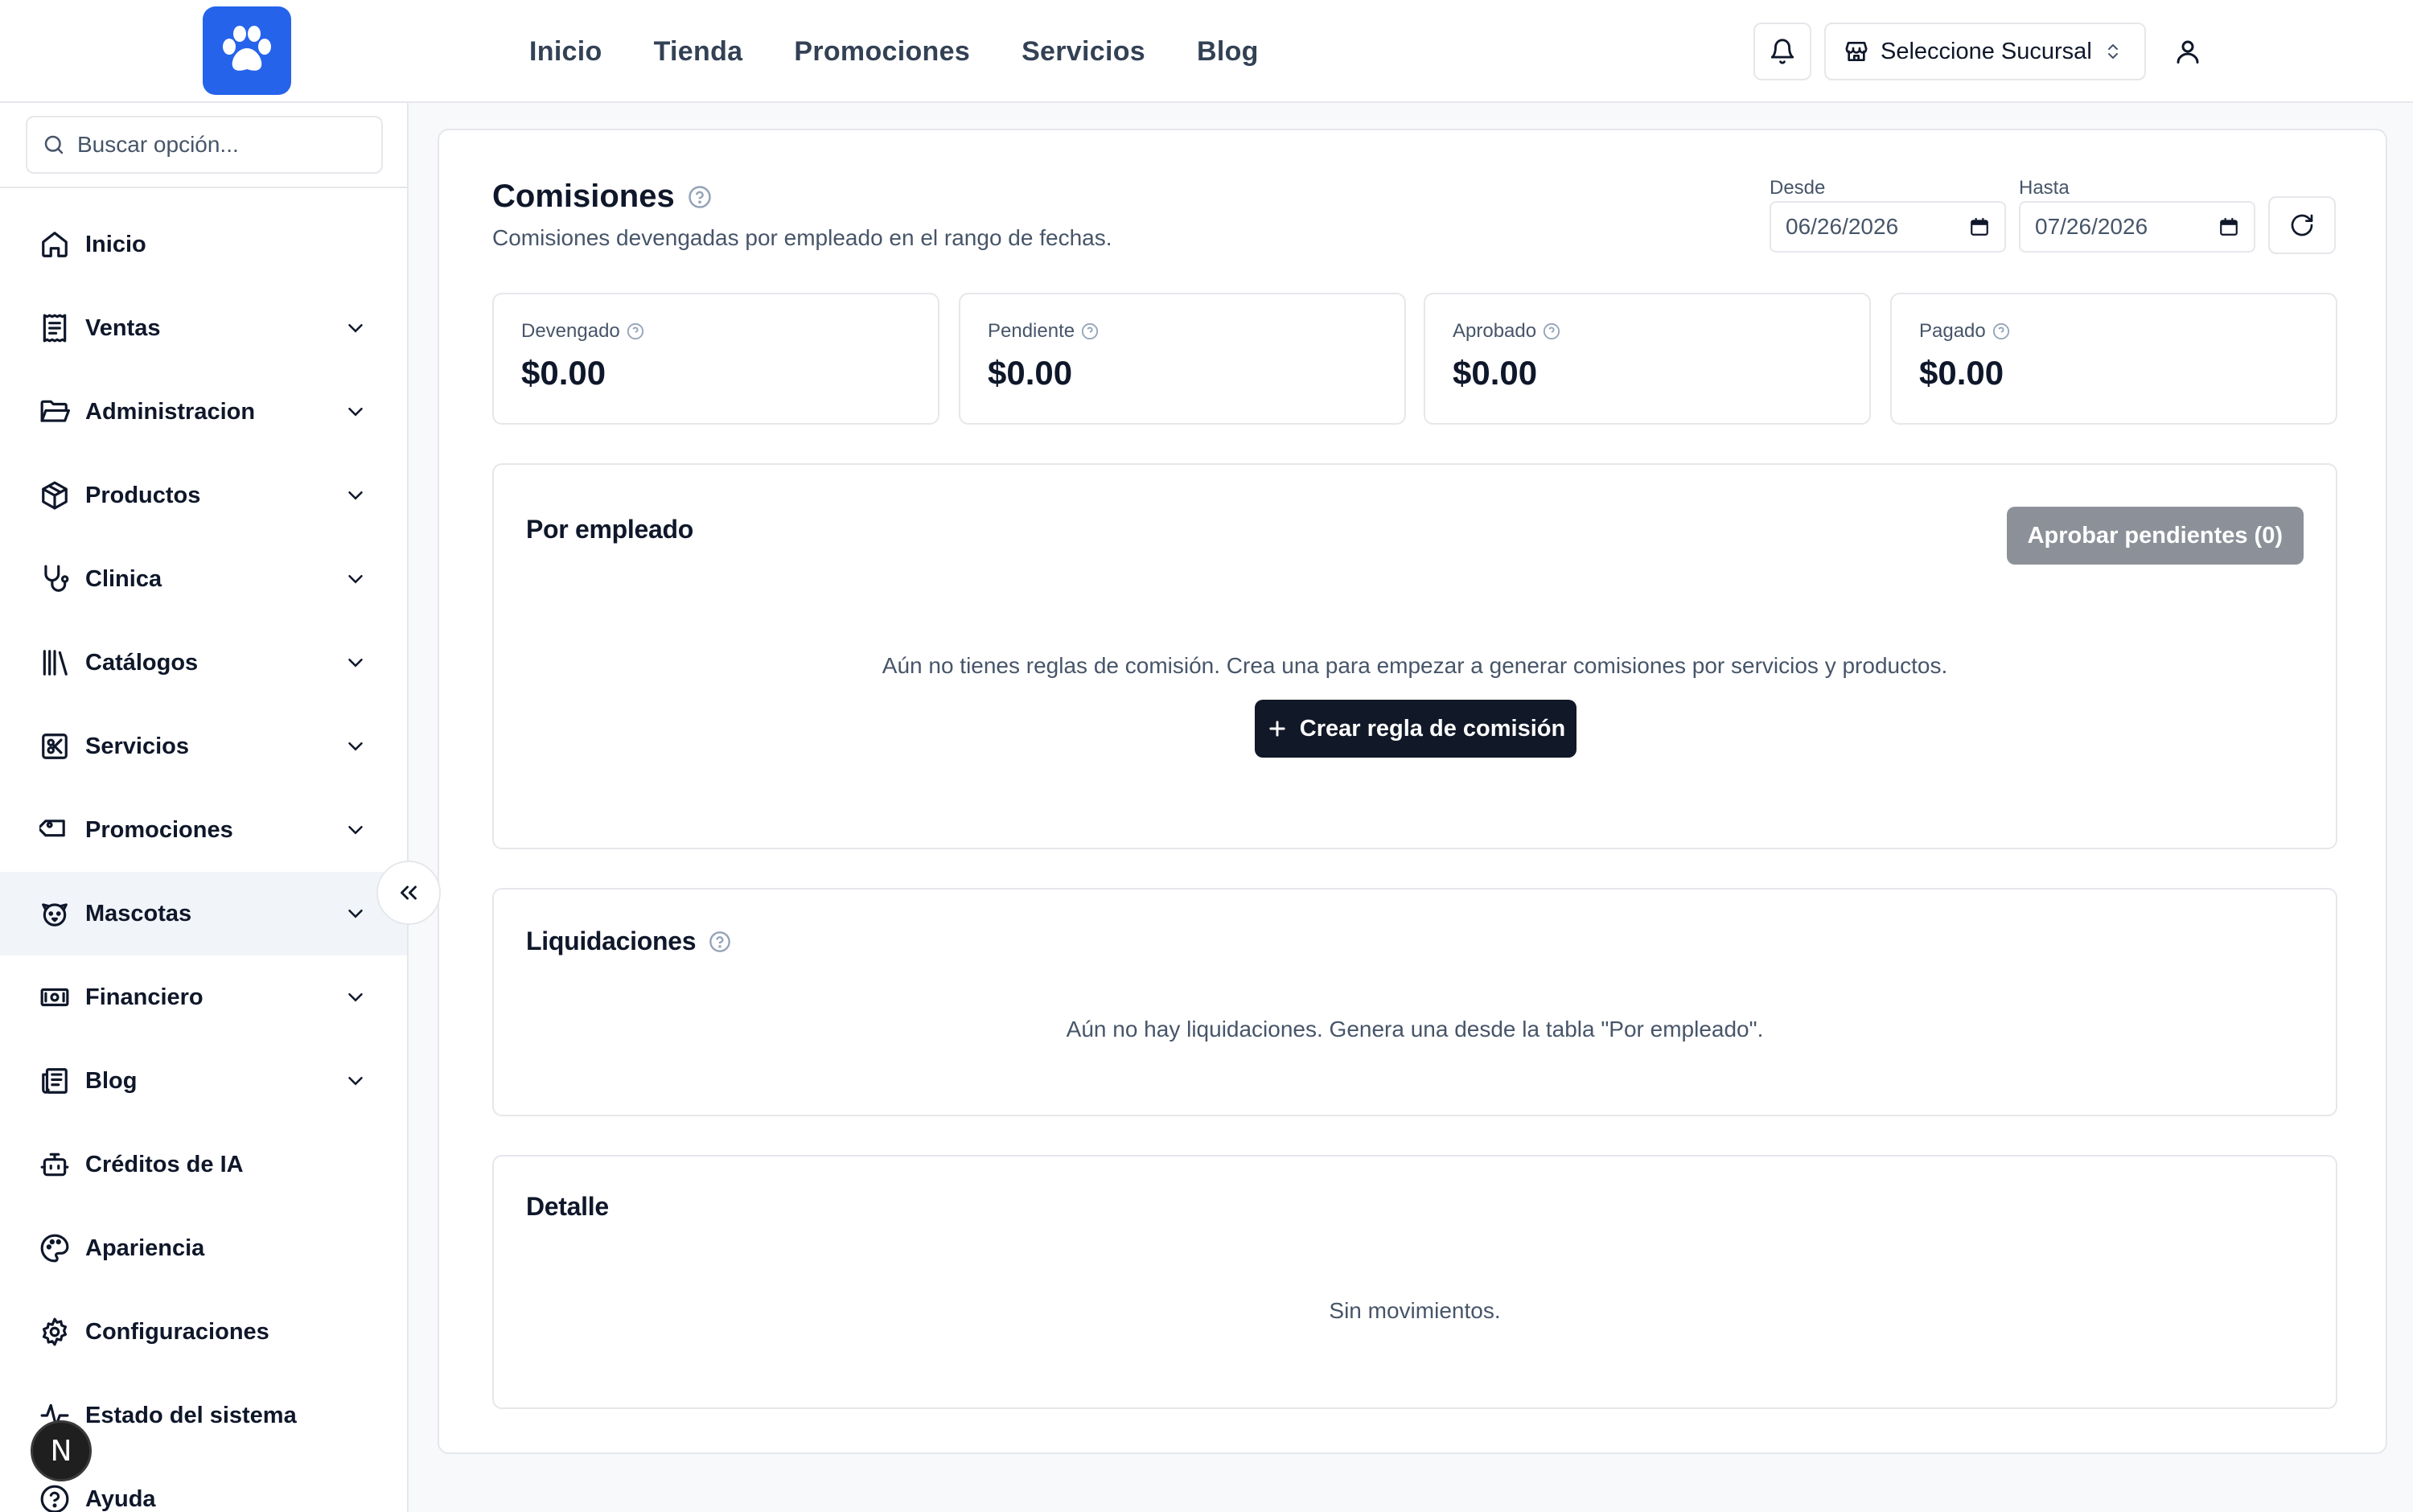 This screenshot has height=1512, width=2413. What do you see at coordinates (1182, 359) in the screenshot?
I see `stat-card-pendiente: Pendiente $0.00` at bounding box center [1182, 359].